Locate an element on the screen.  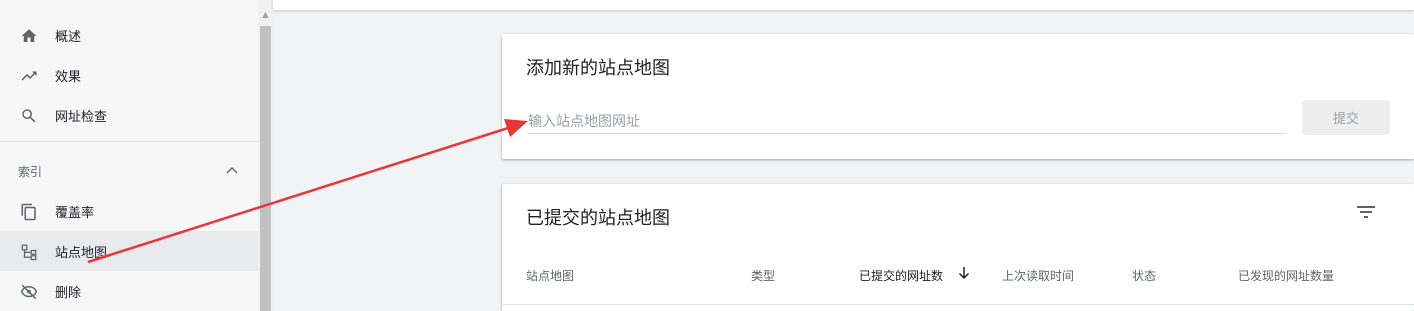
column-header-submitted-urls: 已提交的网址数 is located at coordinates (901, 275).